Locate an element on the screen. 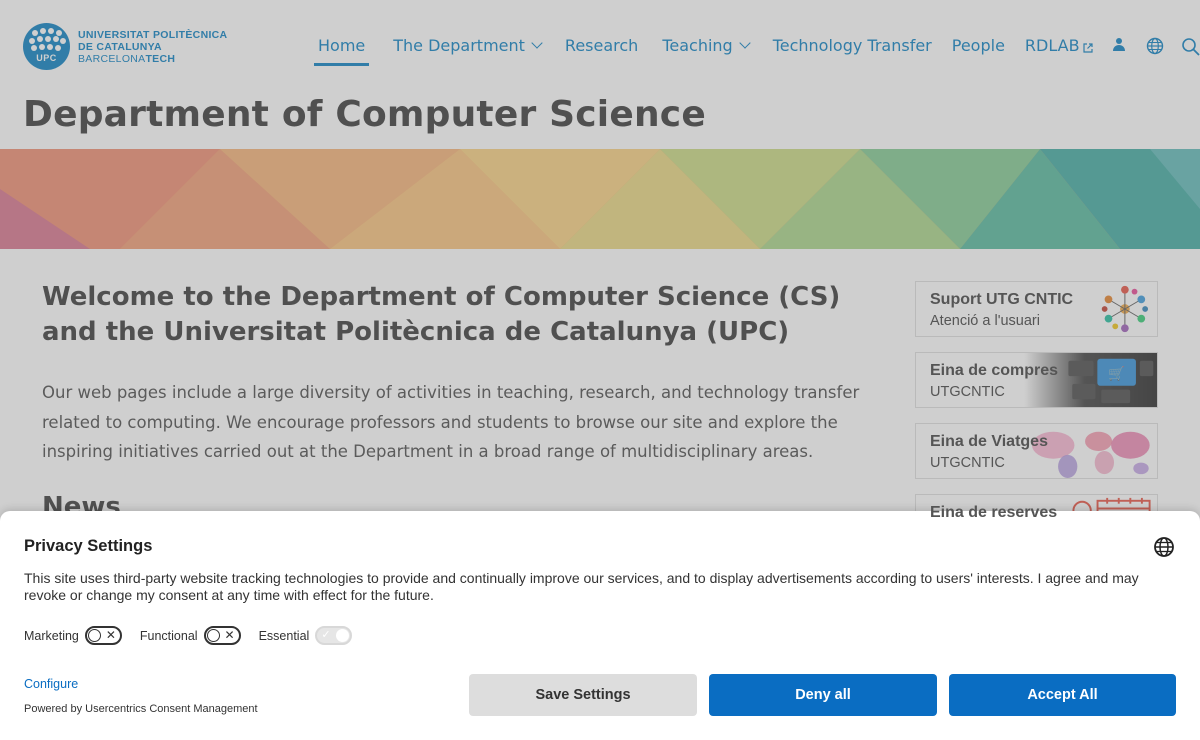  toggle-group-essential: Essential ✓ is located at coordinates (306, 635).